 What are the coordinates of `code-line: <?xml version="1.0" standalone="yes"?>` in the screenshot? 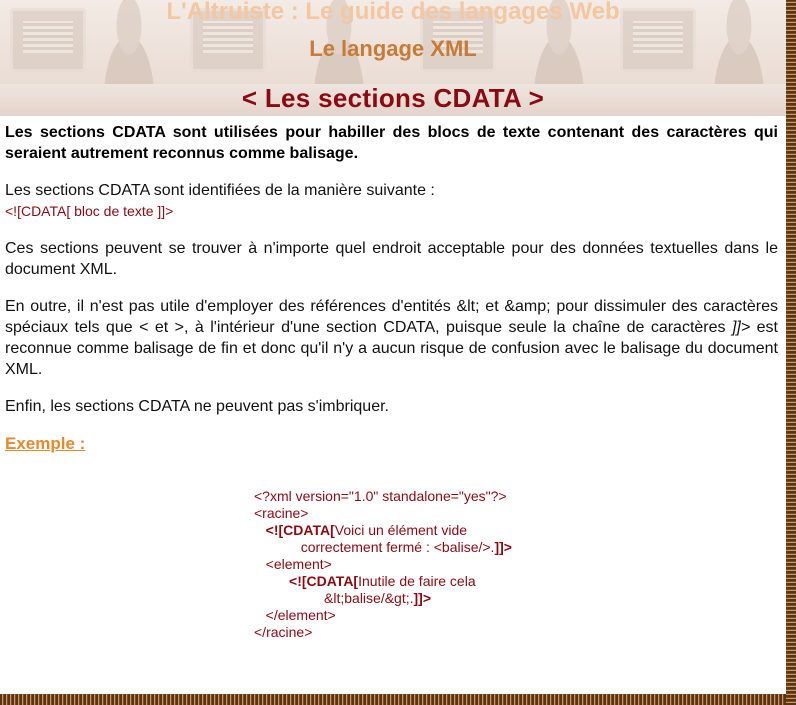 It's located at (380, 496).